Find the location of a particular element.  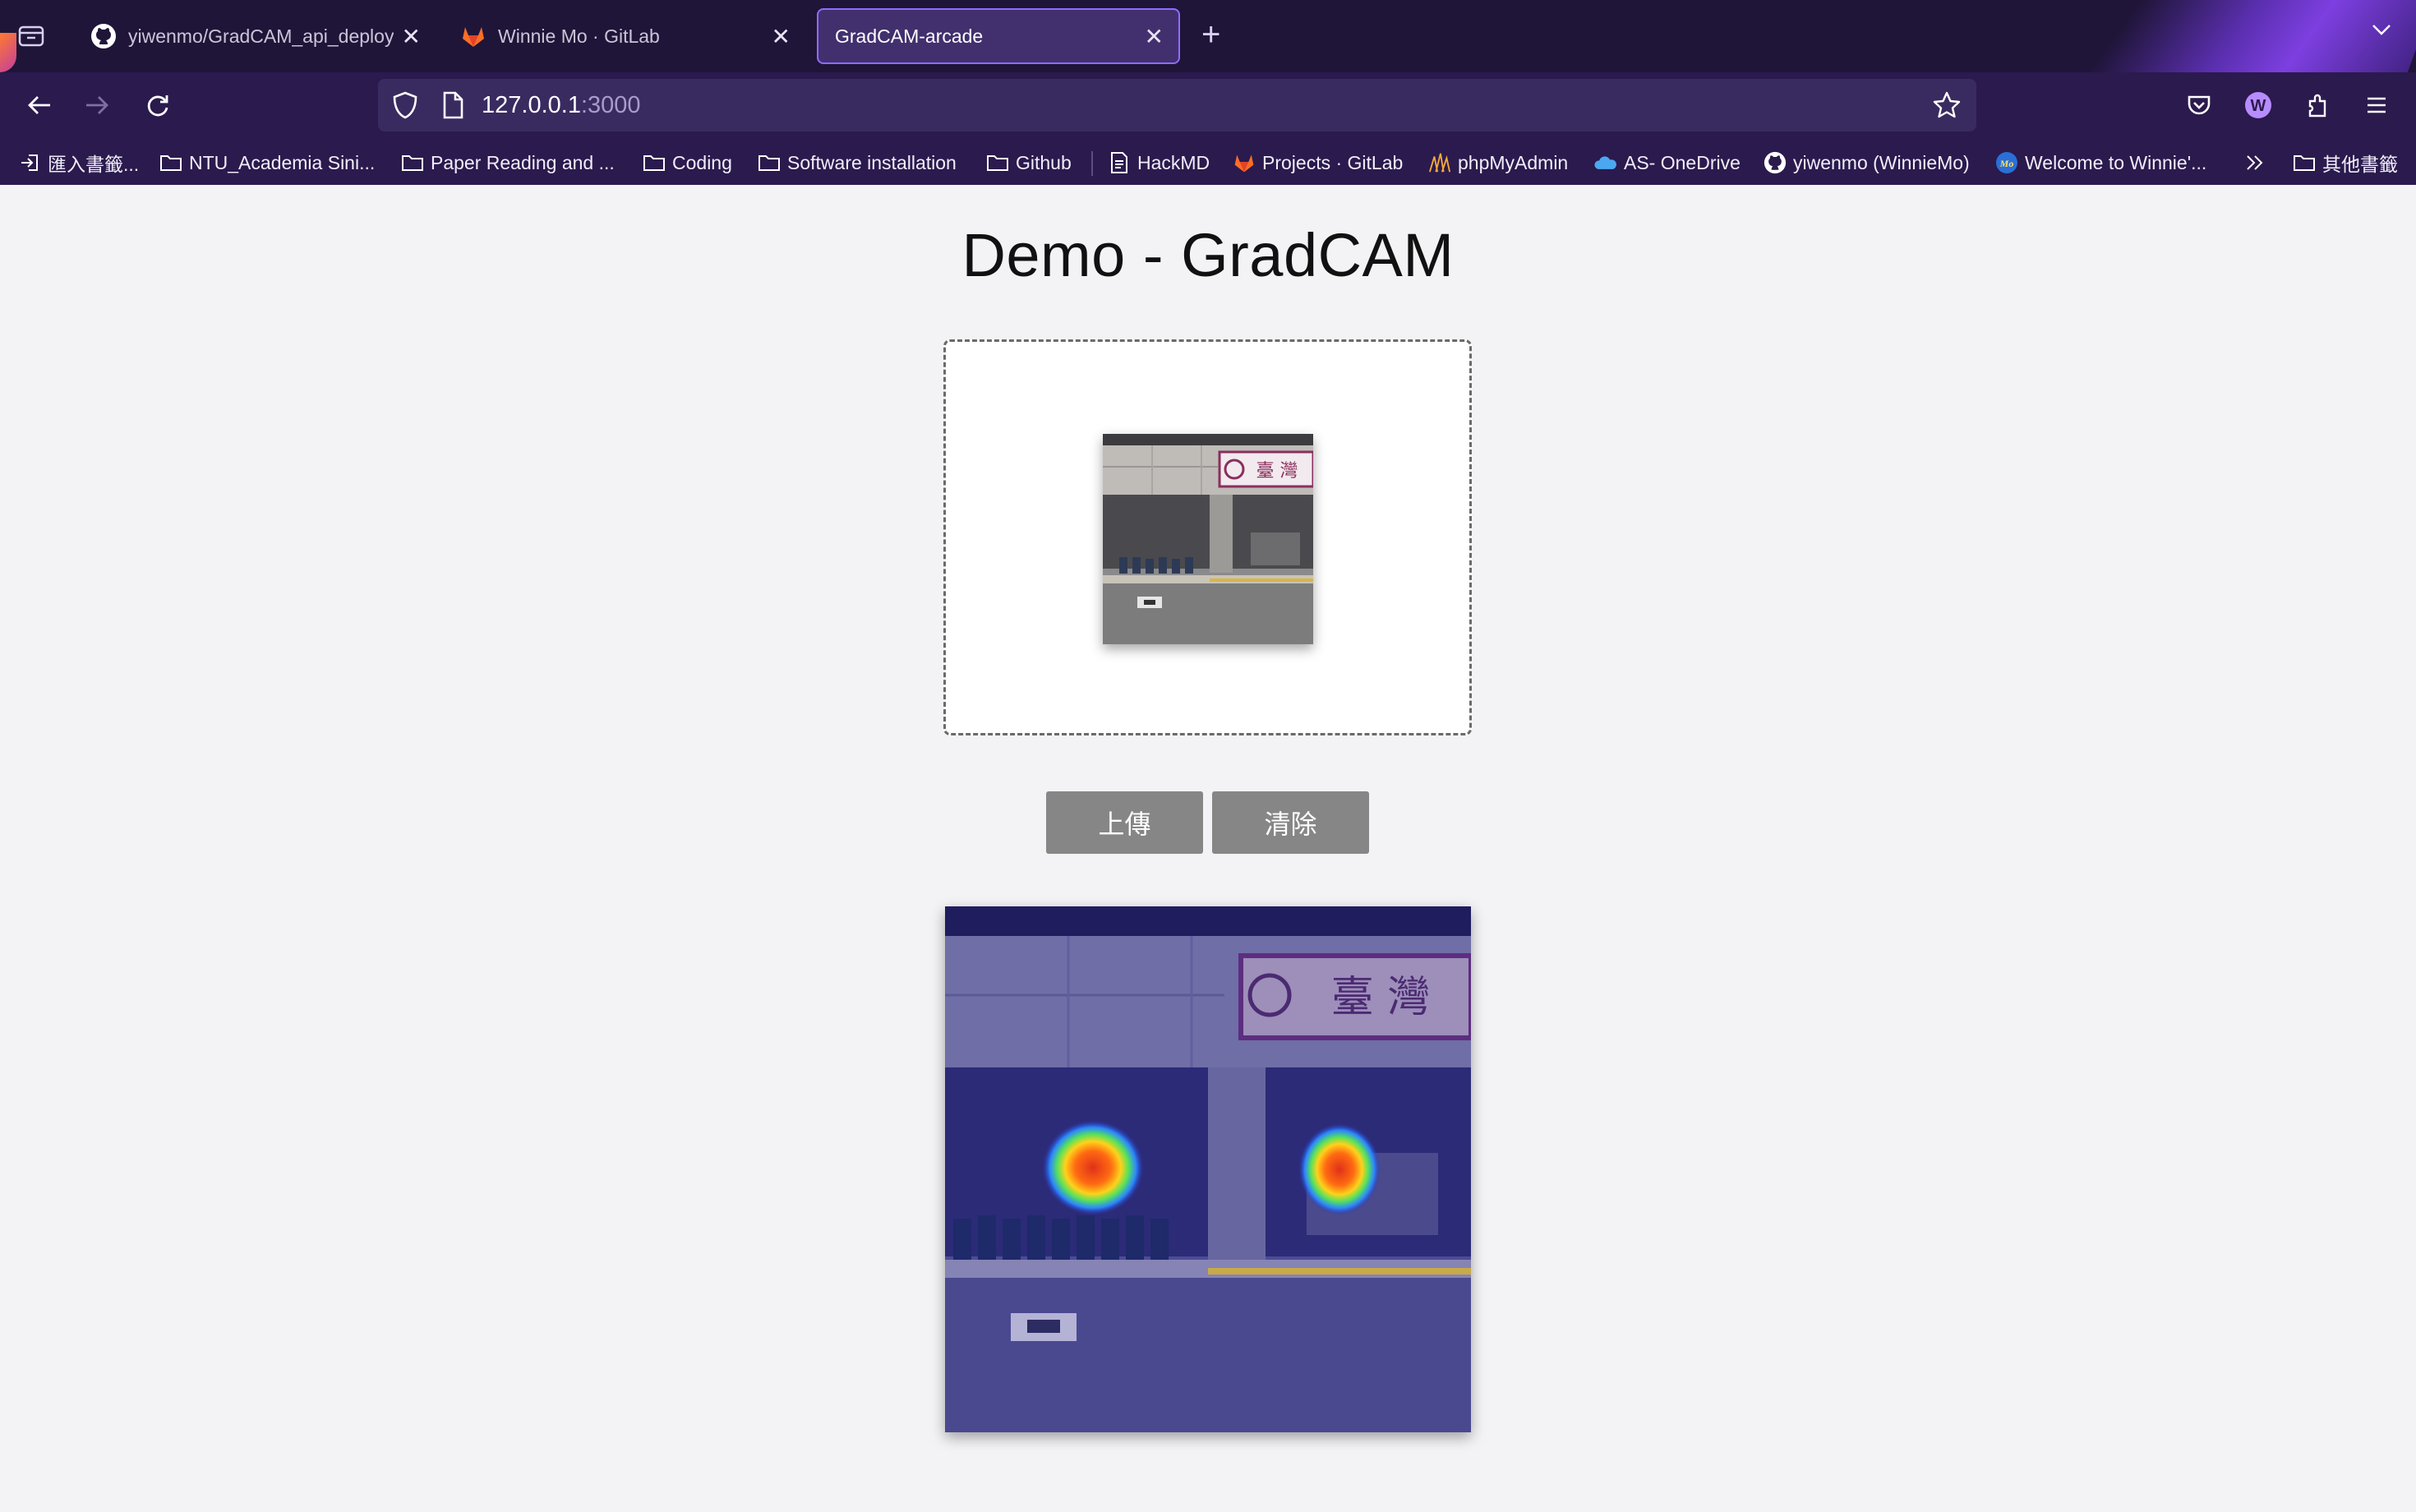

bookmark-label: AS- OneDrive is located at coordinates (1682, 162).